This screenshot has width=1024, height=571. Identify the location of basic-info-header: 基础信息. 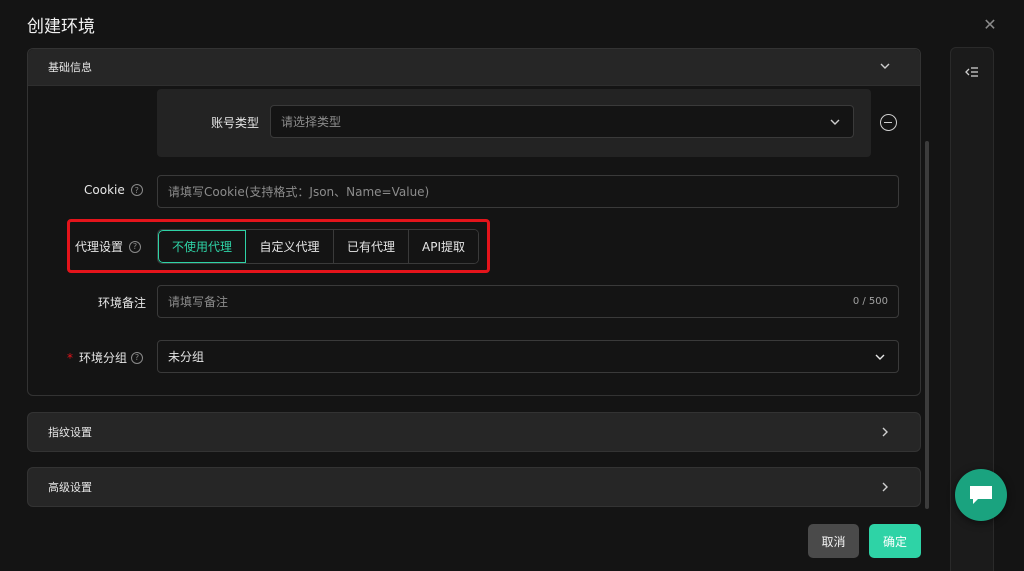
(474, 67).